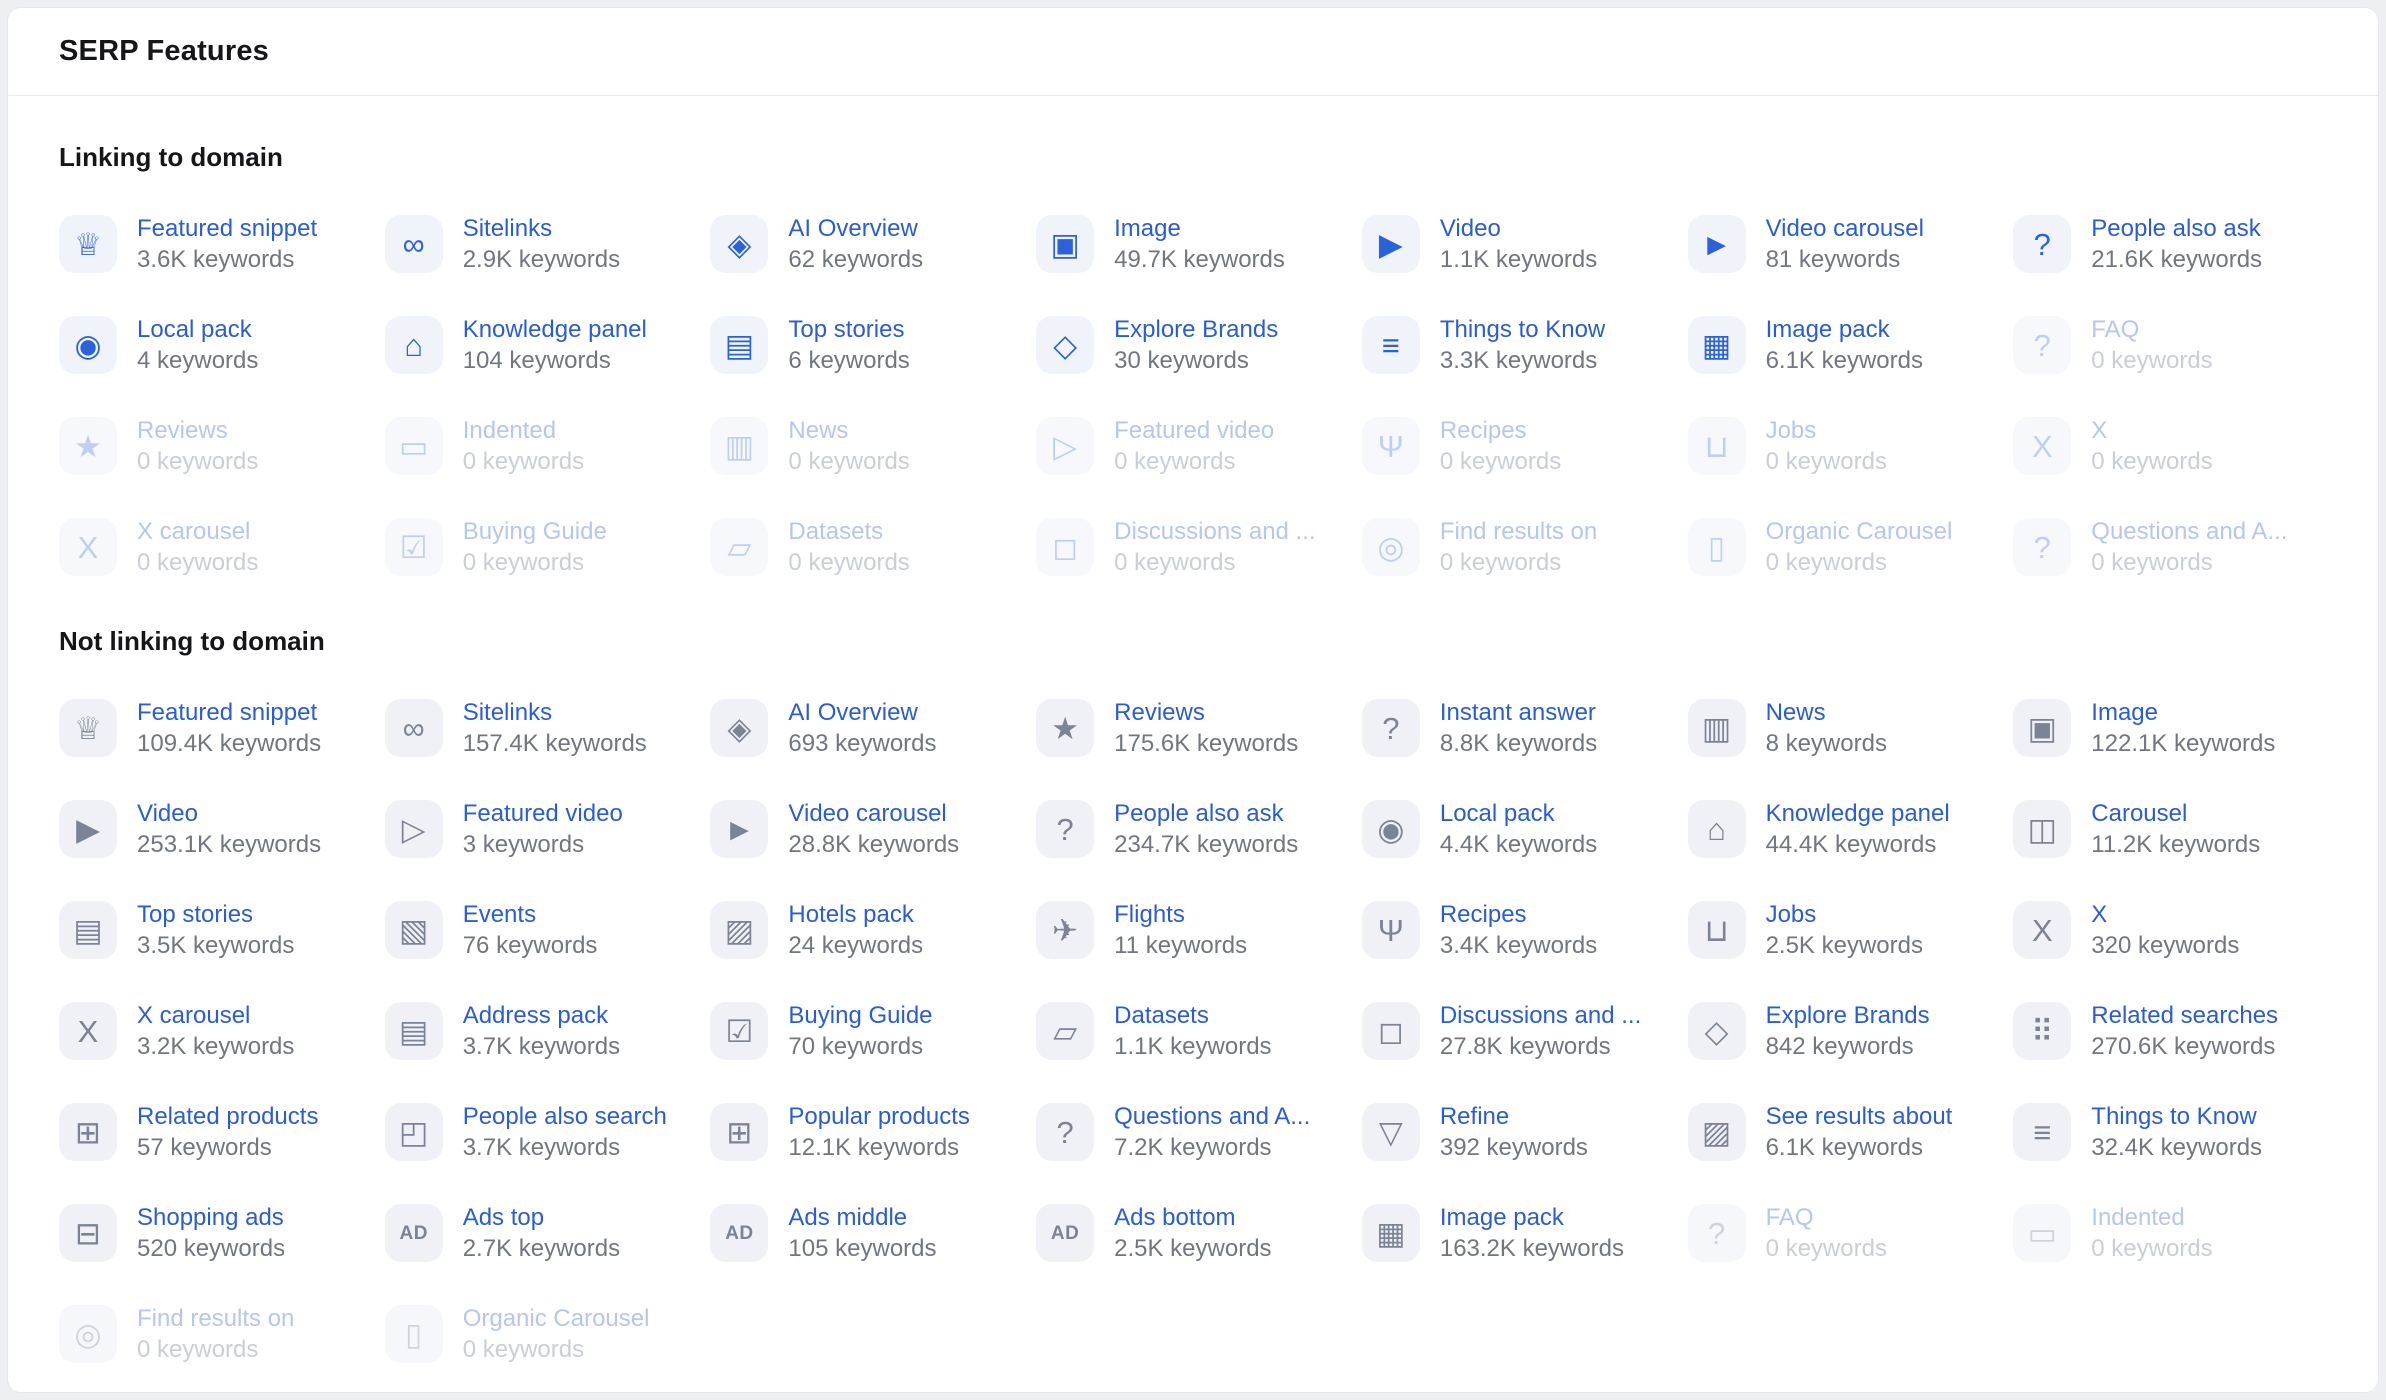 The width and height of the screenshot is (2386, 1400). Describe the element at coordinates (878, 1116) in the screenshot. I see `feature-link: Popular products` at that location.